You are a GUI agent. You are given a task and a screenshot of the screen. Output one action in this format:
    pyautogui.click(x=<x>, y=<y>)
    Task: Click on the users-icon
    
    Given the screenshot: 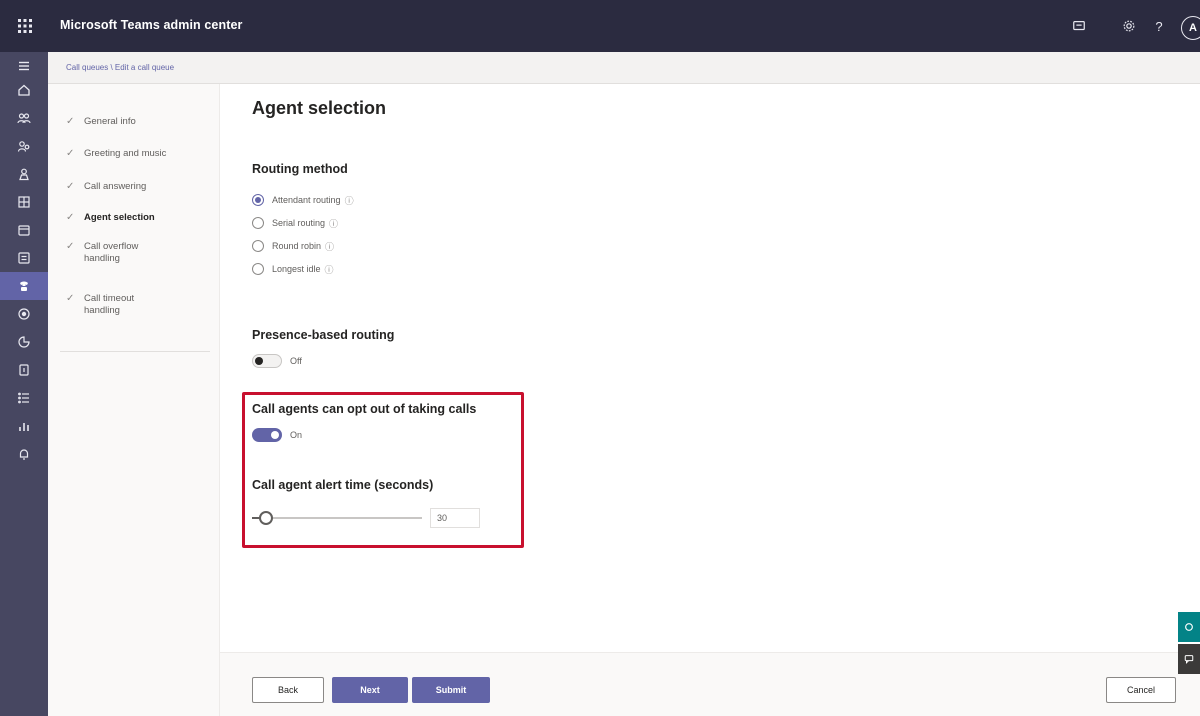 What is the action you would take?
    pyautogui.click(x=24, y=146)
    